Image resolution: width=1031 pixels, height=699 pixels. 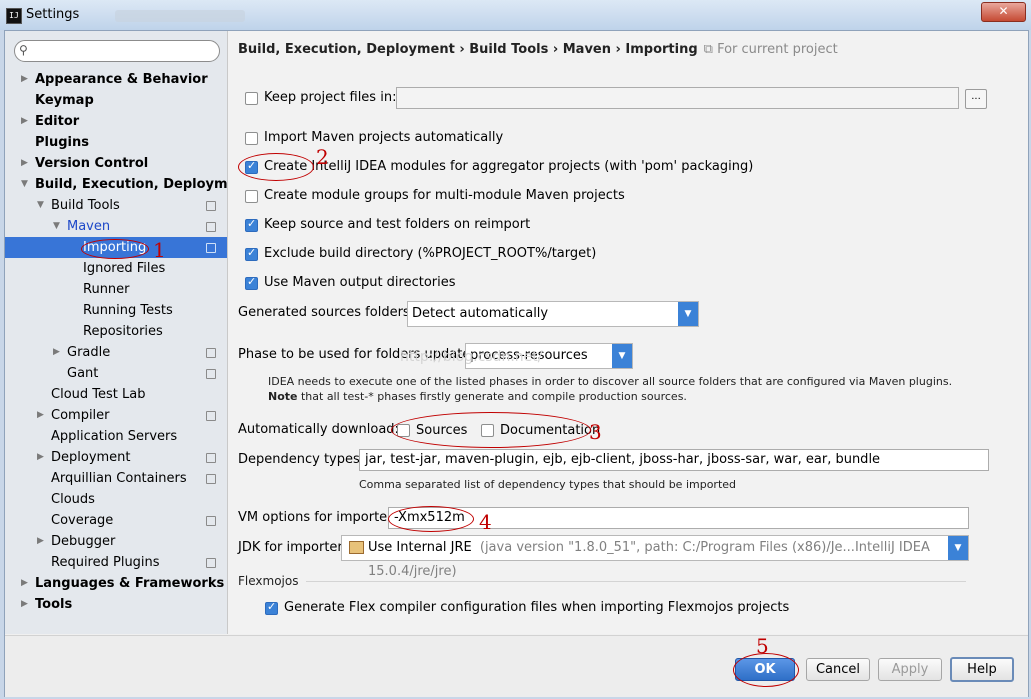 I want to click on sidebar-item-cloud-test-lab: Cloud Test Lab, so click(x=116, y=394).